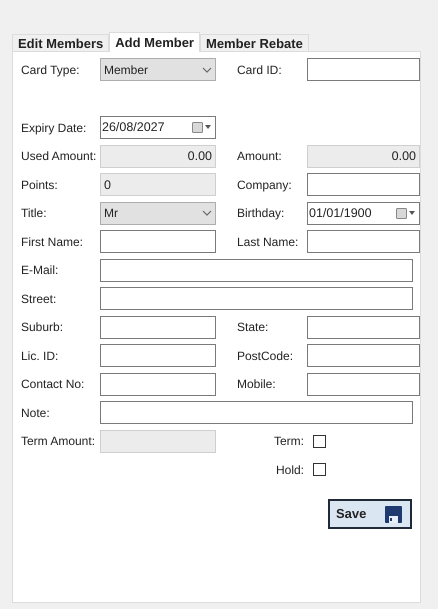 The image size is (438, 609). Describe the element at coordinates (257, 384) in the screenshot. I see `field-label: Mobile:` at that location.